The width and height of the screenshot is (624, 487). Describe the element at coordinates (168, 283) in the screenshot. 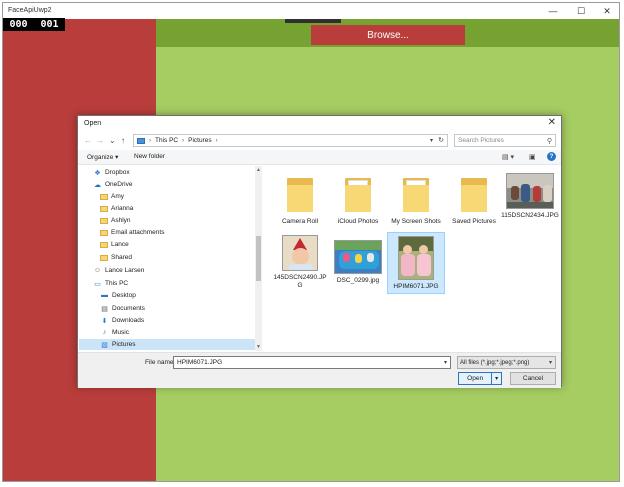

I see `nav-item-this-pc: ▭ This PC` at that location.